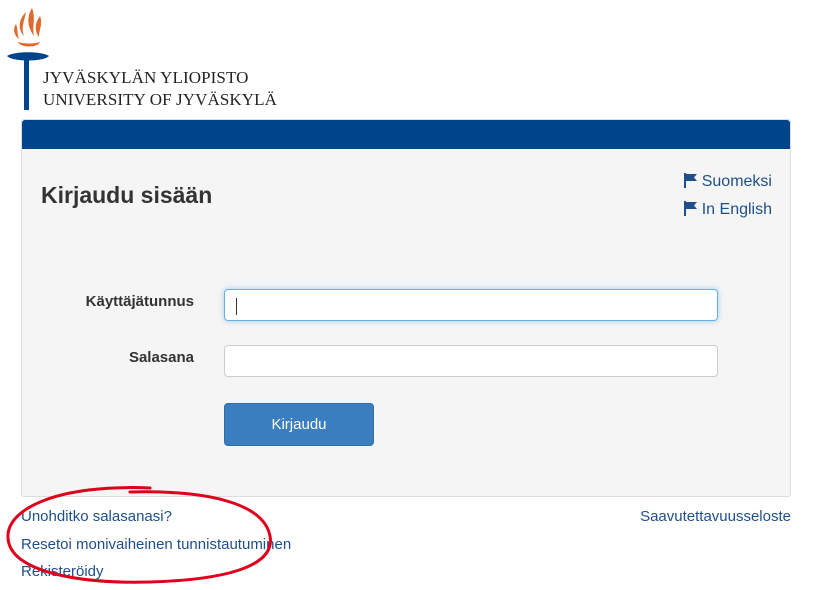  I want to click on language-link-finnish: Suomeksi, so click(727, 186).